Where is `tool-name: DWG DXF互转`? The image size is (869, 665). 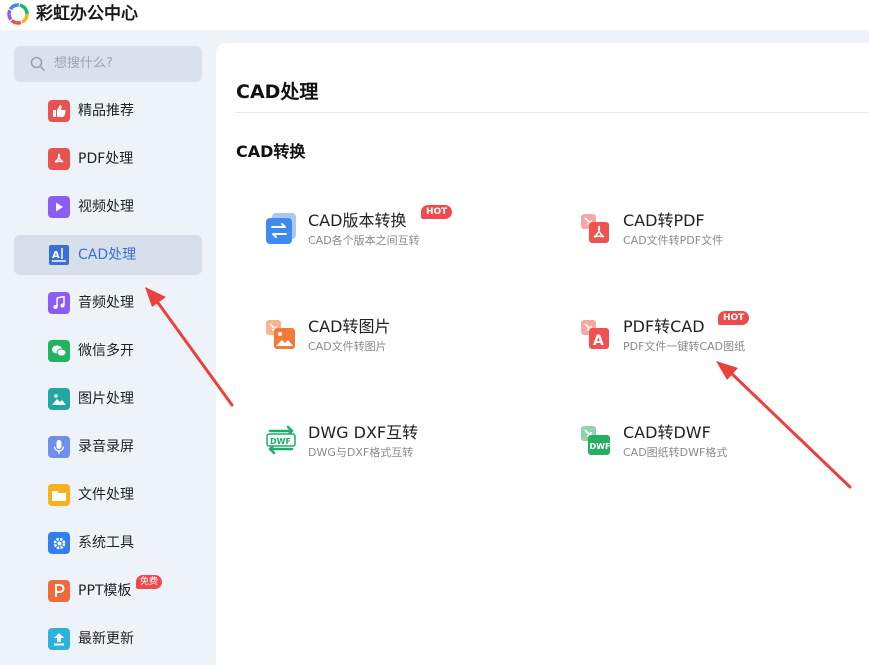 tool-name: DWG DXF互转 is located at coordinates (363, 432).